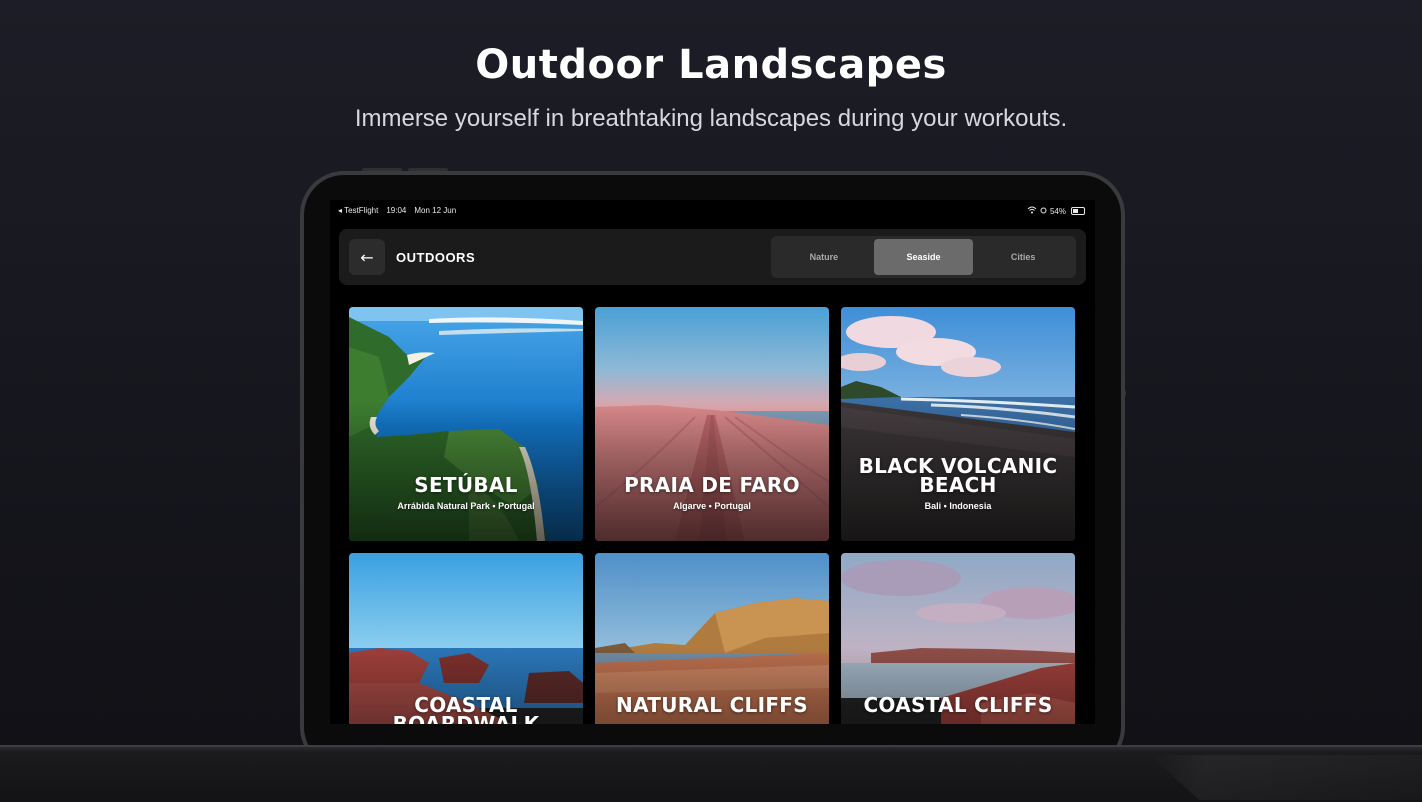 The image size is (1422, 802). I want to click on hero-title: Outdoor Landscapes, so click(711, 65).